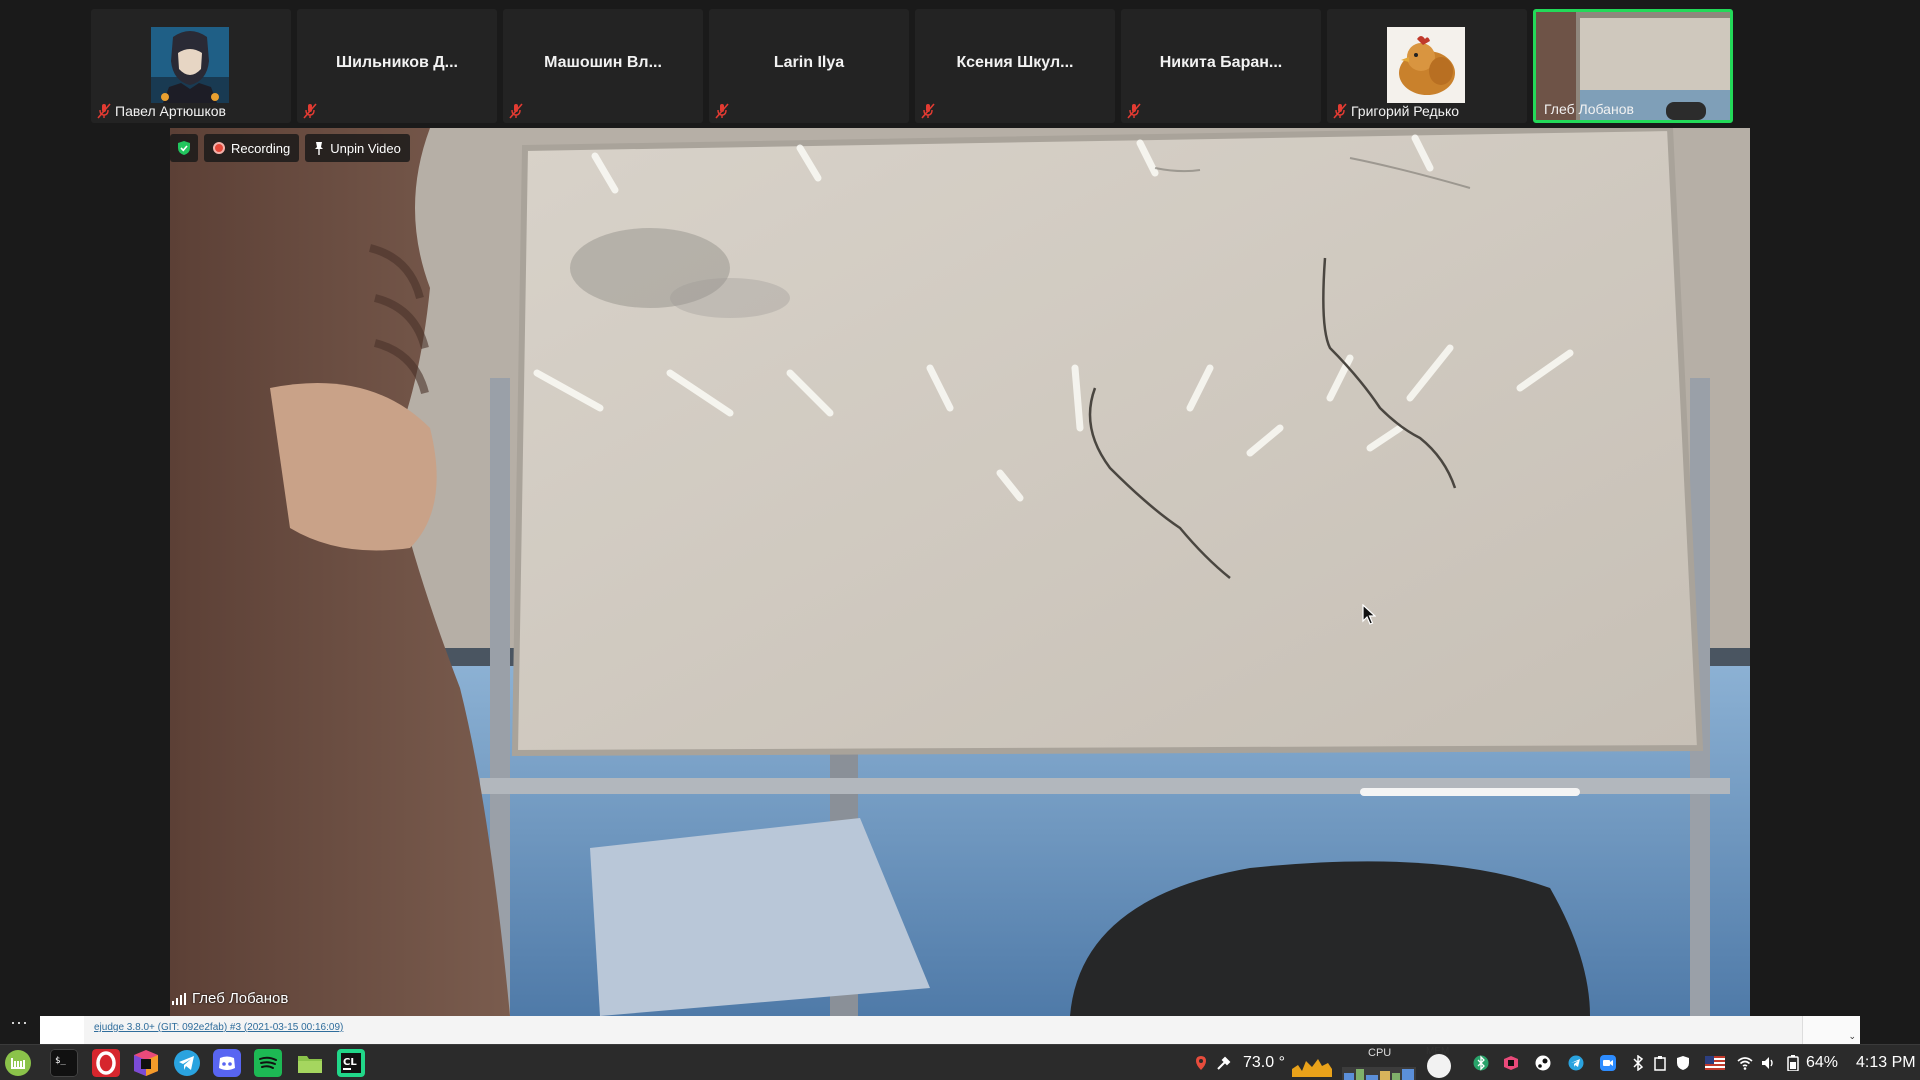 The width and height of the screenshot is (1920, 1080). What do you see at coordinates (809, 62) in the screenshot?
I see `participant-name: Larin Ilya` at bounding box center [809, 62].